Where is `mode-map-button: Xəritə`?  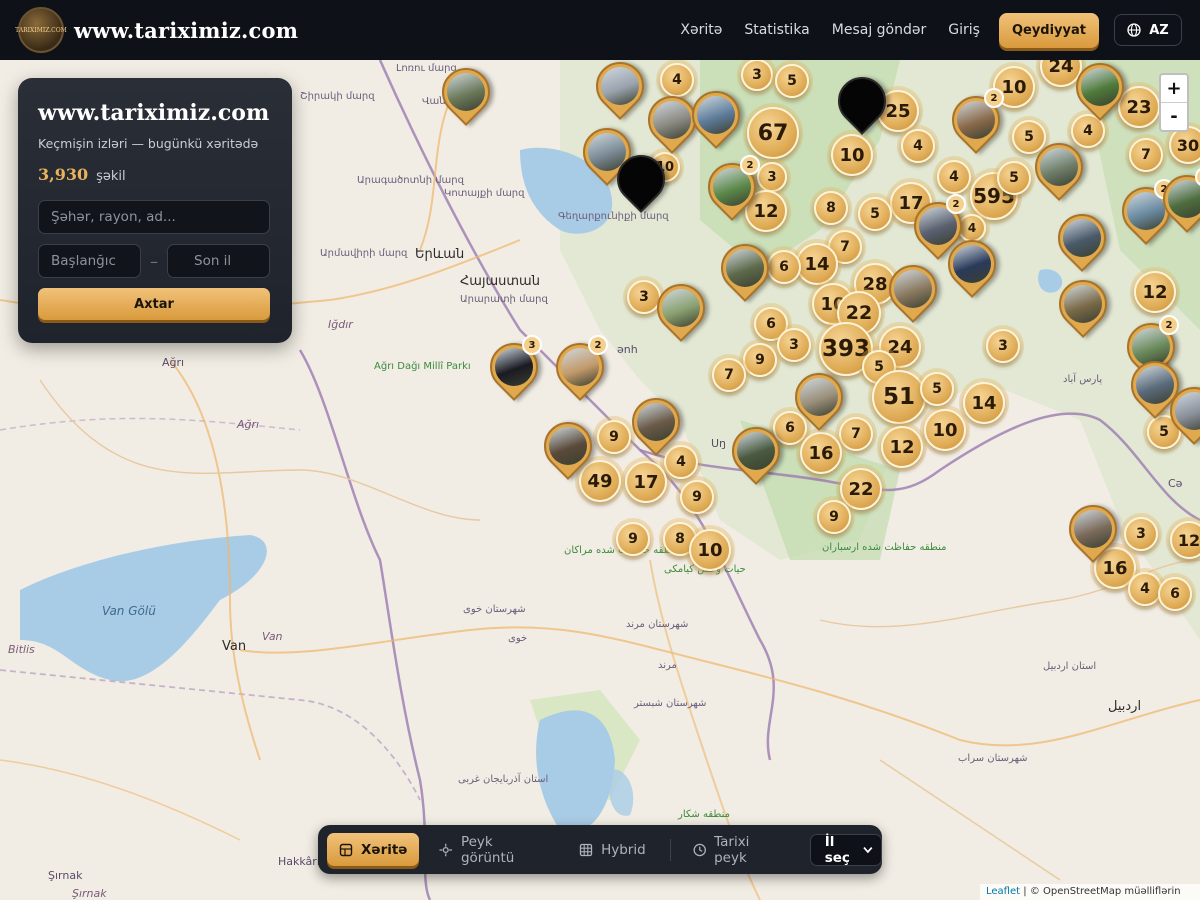
mode-map-button: Xəritə is located at coordinates (373, 849).